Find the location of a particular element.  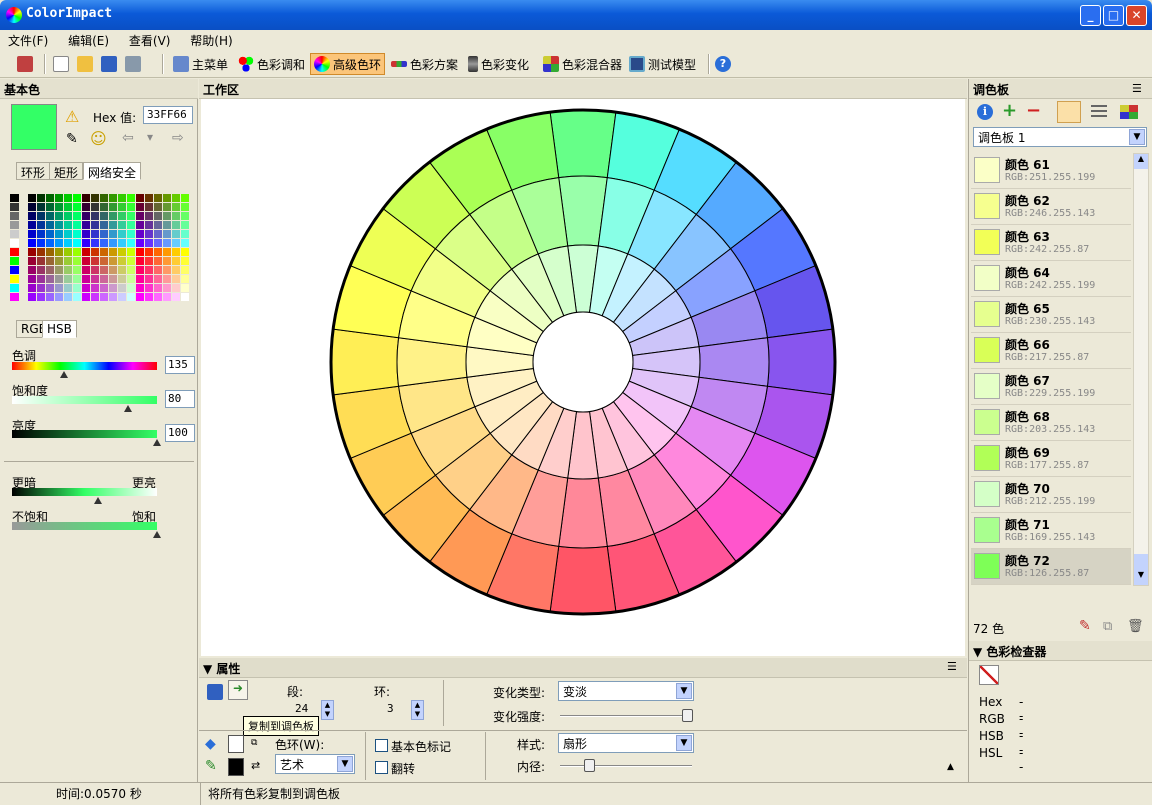

checker-swatch is located at coordinates (989, 675).